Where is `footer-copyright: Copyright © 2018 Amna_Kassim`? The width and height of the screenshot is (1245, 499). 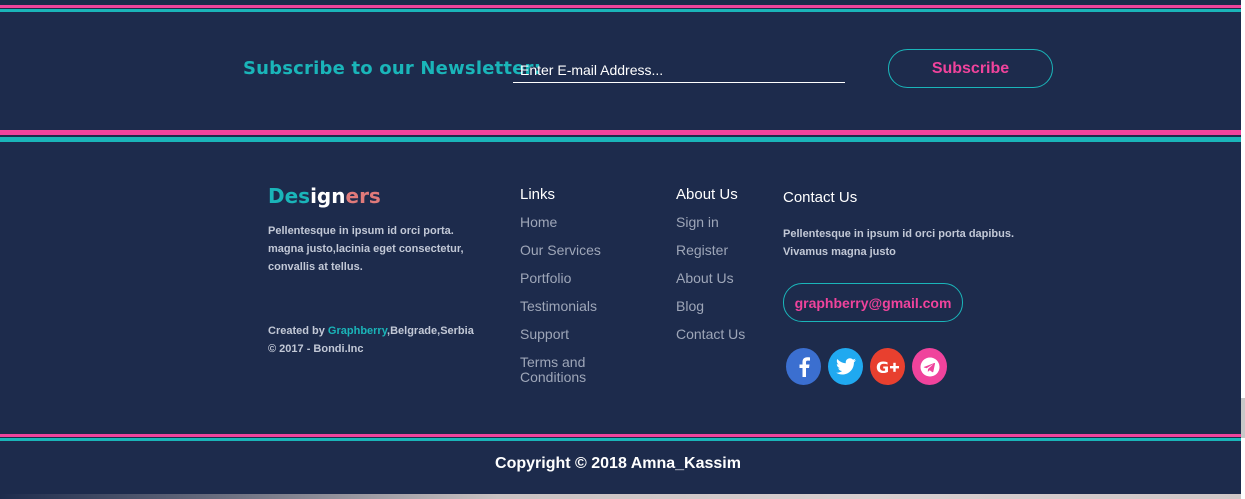 footer-copyright: Copyright © 2018 Amna_Kassim is located at coordinates (618, 463).